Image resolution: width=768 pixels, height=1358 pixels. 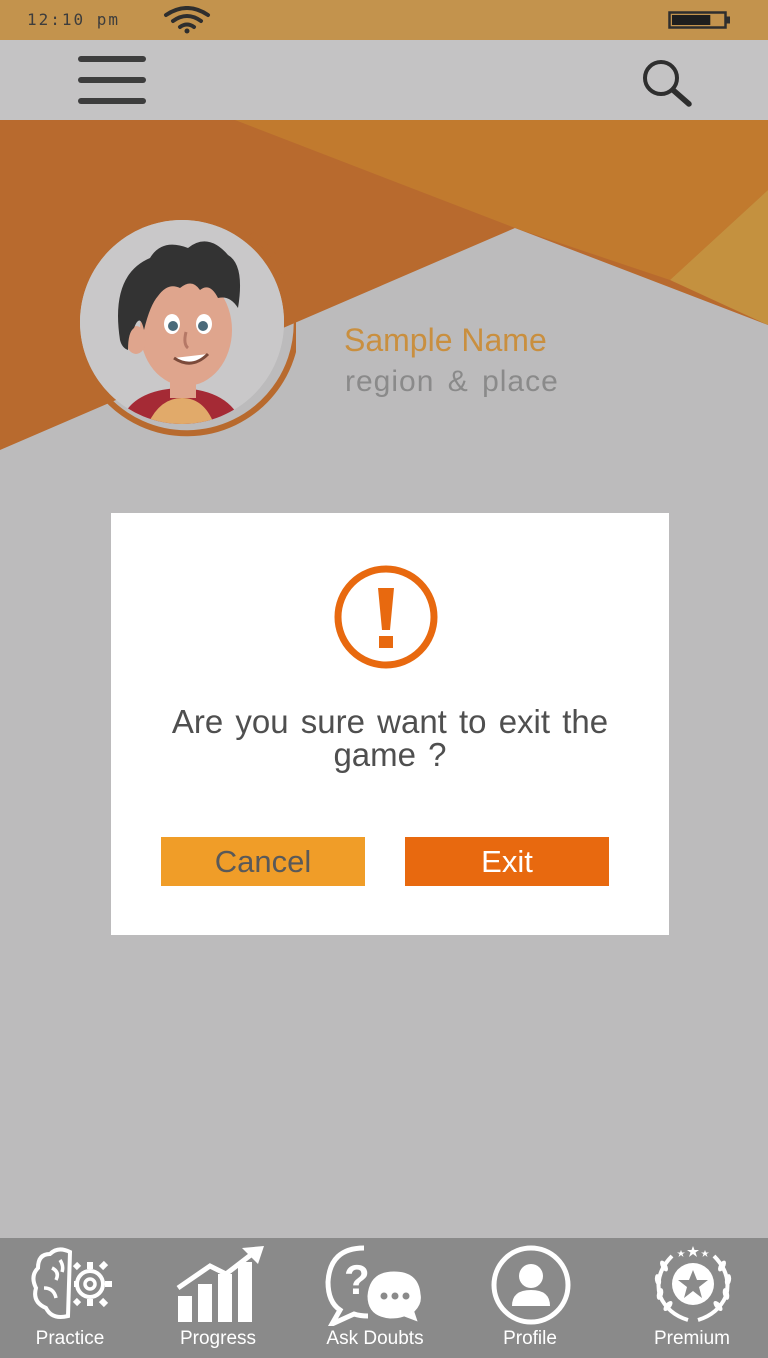 What do you see at coordinates (187, 20) in the screenshot?
I see `wifi-icon` at bounding box center [187, 20].